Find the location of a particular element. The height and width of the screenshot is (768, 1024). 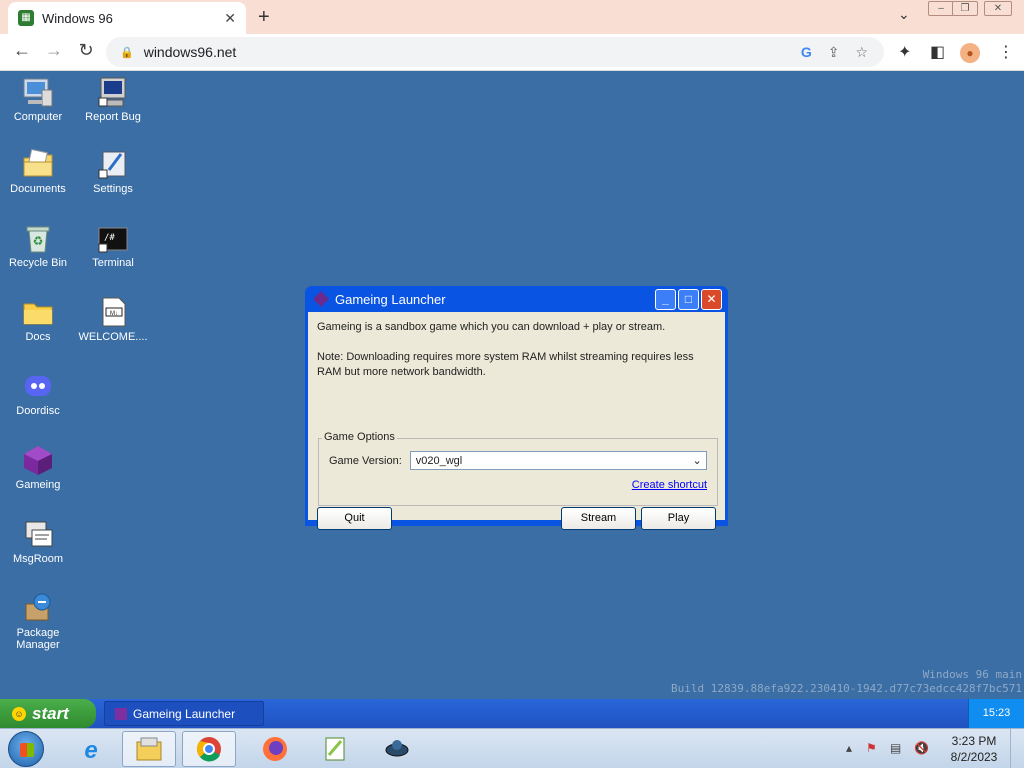

desktop-icon-label: Settings is located at coordinates (113, 189).